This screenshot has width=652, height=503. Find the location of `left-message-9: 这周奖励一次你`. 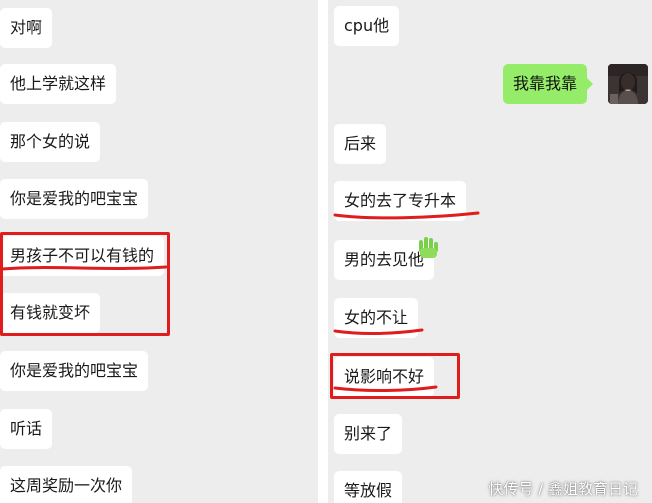

left-message-9: 这周奖励一次你 is located at coordinates (66, 484).